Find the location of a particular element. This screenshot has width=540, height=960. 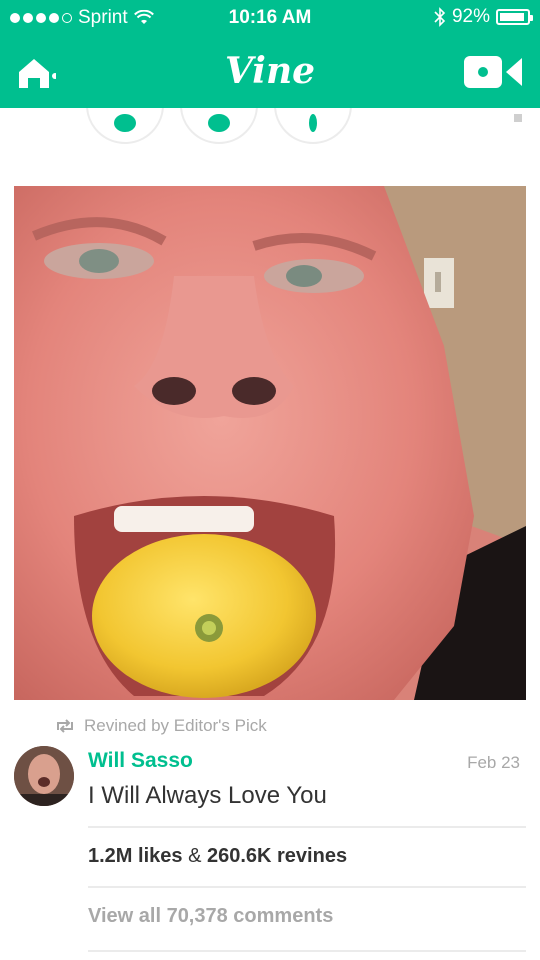

revined-label-row: Revined by Editor's Pick is located at coordinates (160, 726).